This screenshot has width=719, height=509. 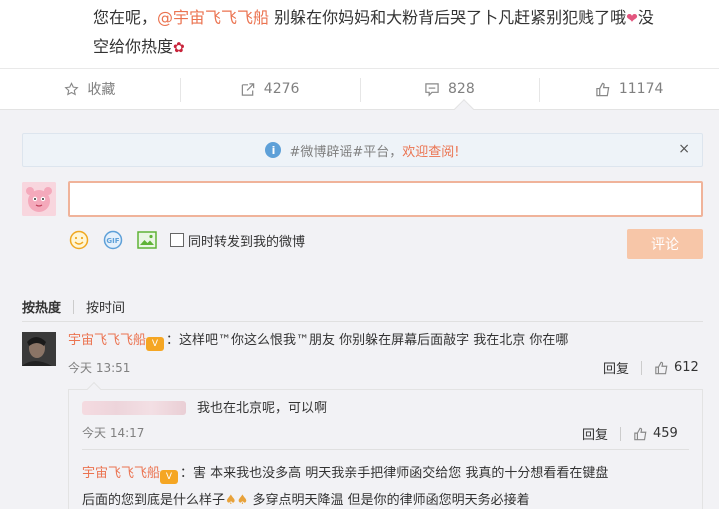 What do you see at coordinates (665, 244) in the screenshot?
I see `submit-comment-button: 评论` at bounding box center [665, 244].